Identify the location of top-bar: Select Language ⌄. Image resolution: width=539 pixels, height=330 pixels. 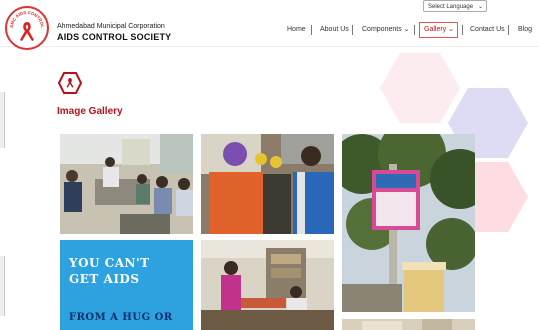
(269, 8).